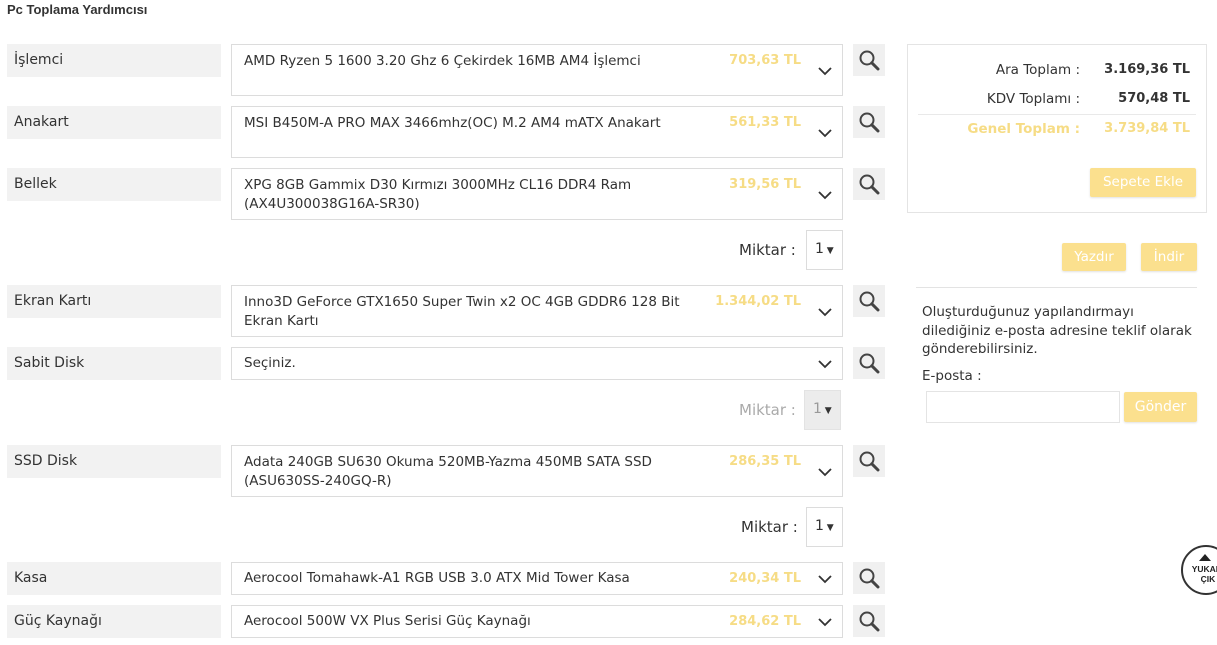 Image resolution: width=1217 pixels, height=645 pixels. What do you see at coordinates (1143, 182) in the screenshot?
I see `add-to-cart-button: Sepete Ekle` at bounding box center [1143, 182].